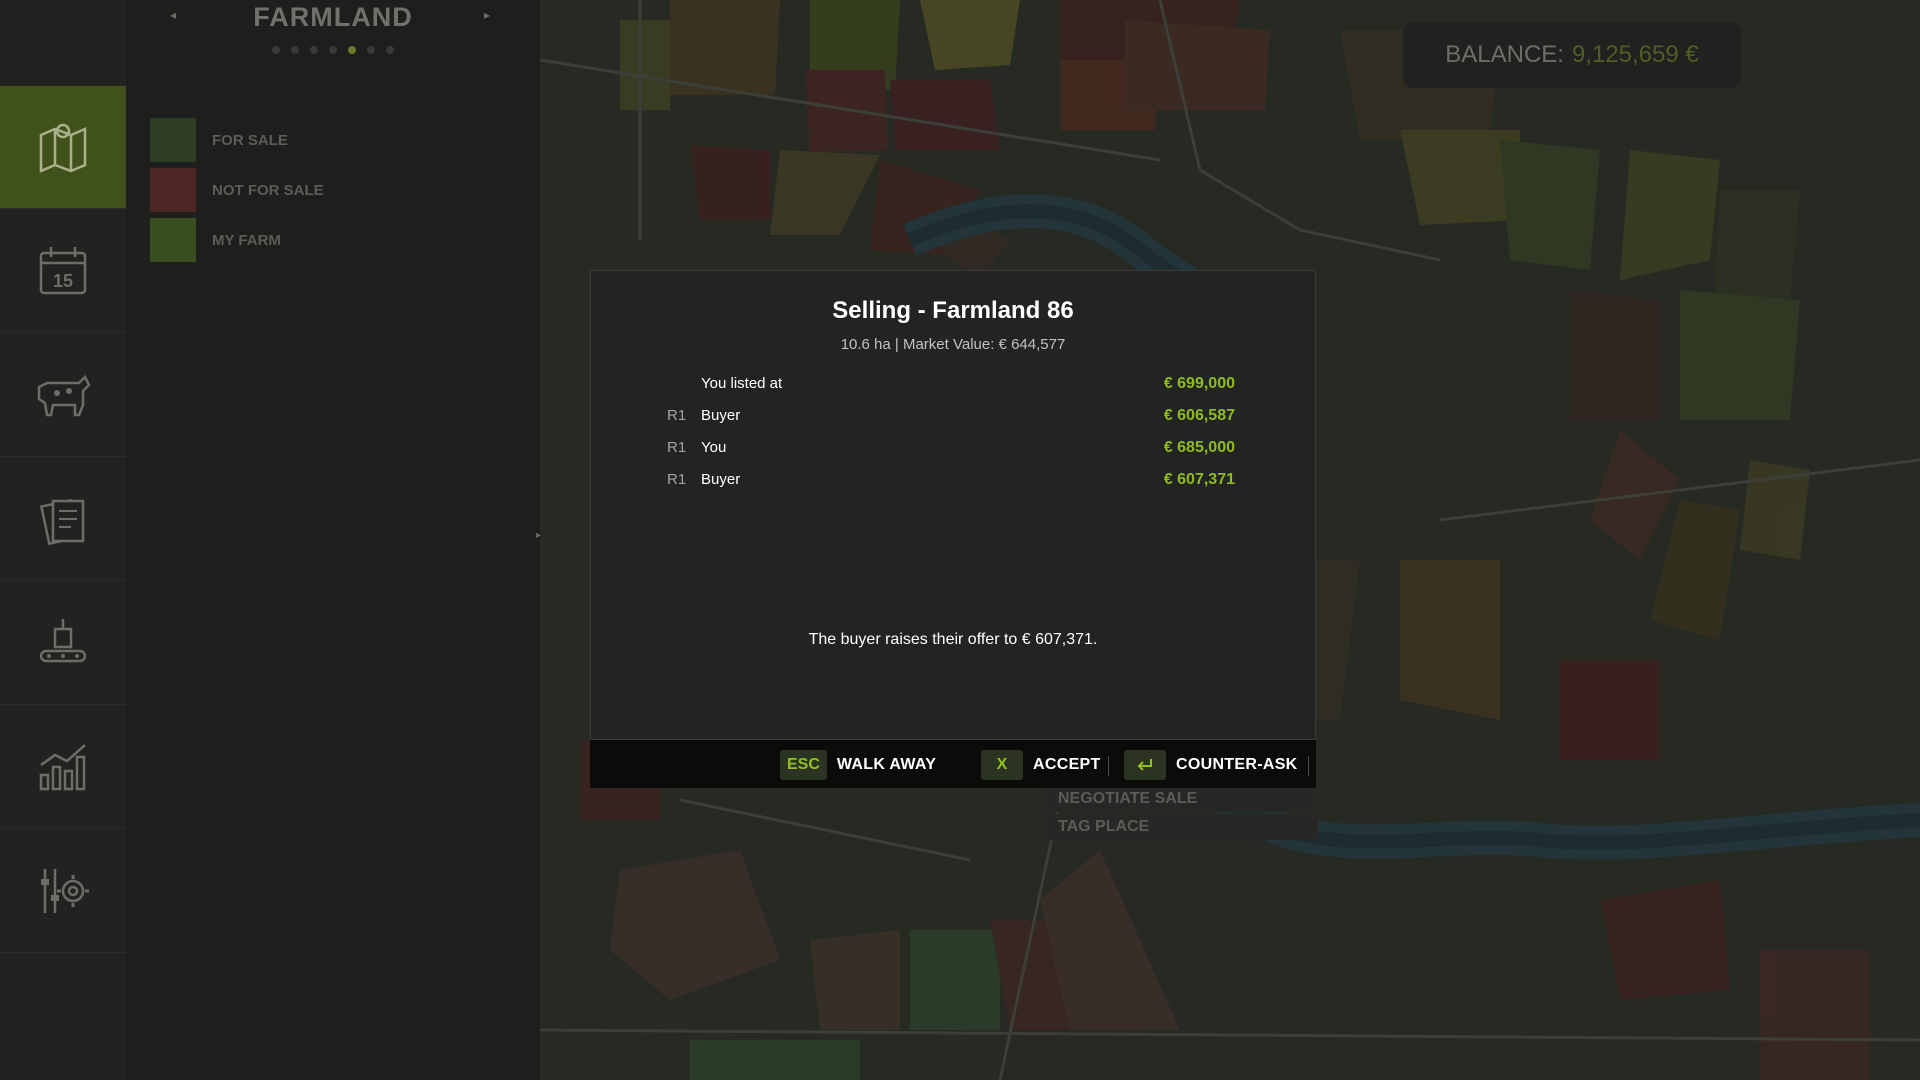 Image resolution: width=1920 pixels, height=1080 pixels. I want to click on walk-away-button: ESC WALK AWAY, so click(858, 765).